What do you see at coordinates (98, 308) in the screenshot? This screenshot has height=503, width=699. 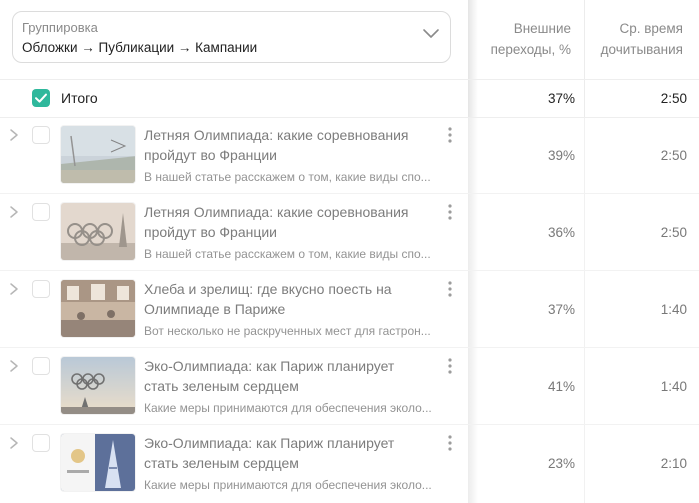 I see `restaurant-thumbnail` at bounding box center [98, 308].